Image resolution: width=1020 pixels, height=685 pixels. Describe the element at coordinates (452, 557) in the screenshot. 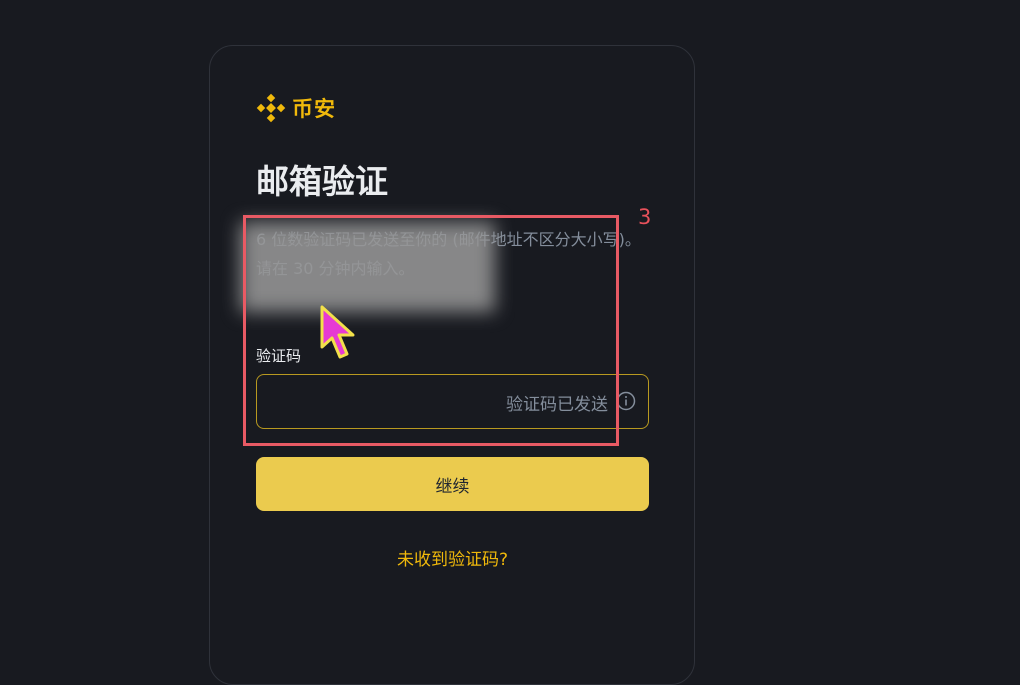

I see `resend-code-link: 未收到验证码?` at that location.